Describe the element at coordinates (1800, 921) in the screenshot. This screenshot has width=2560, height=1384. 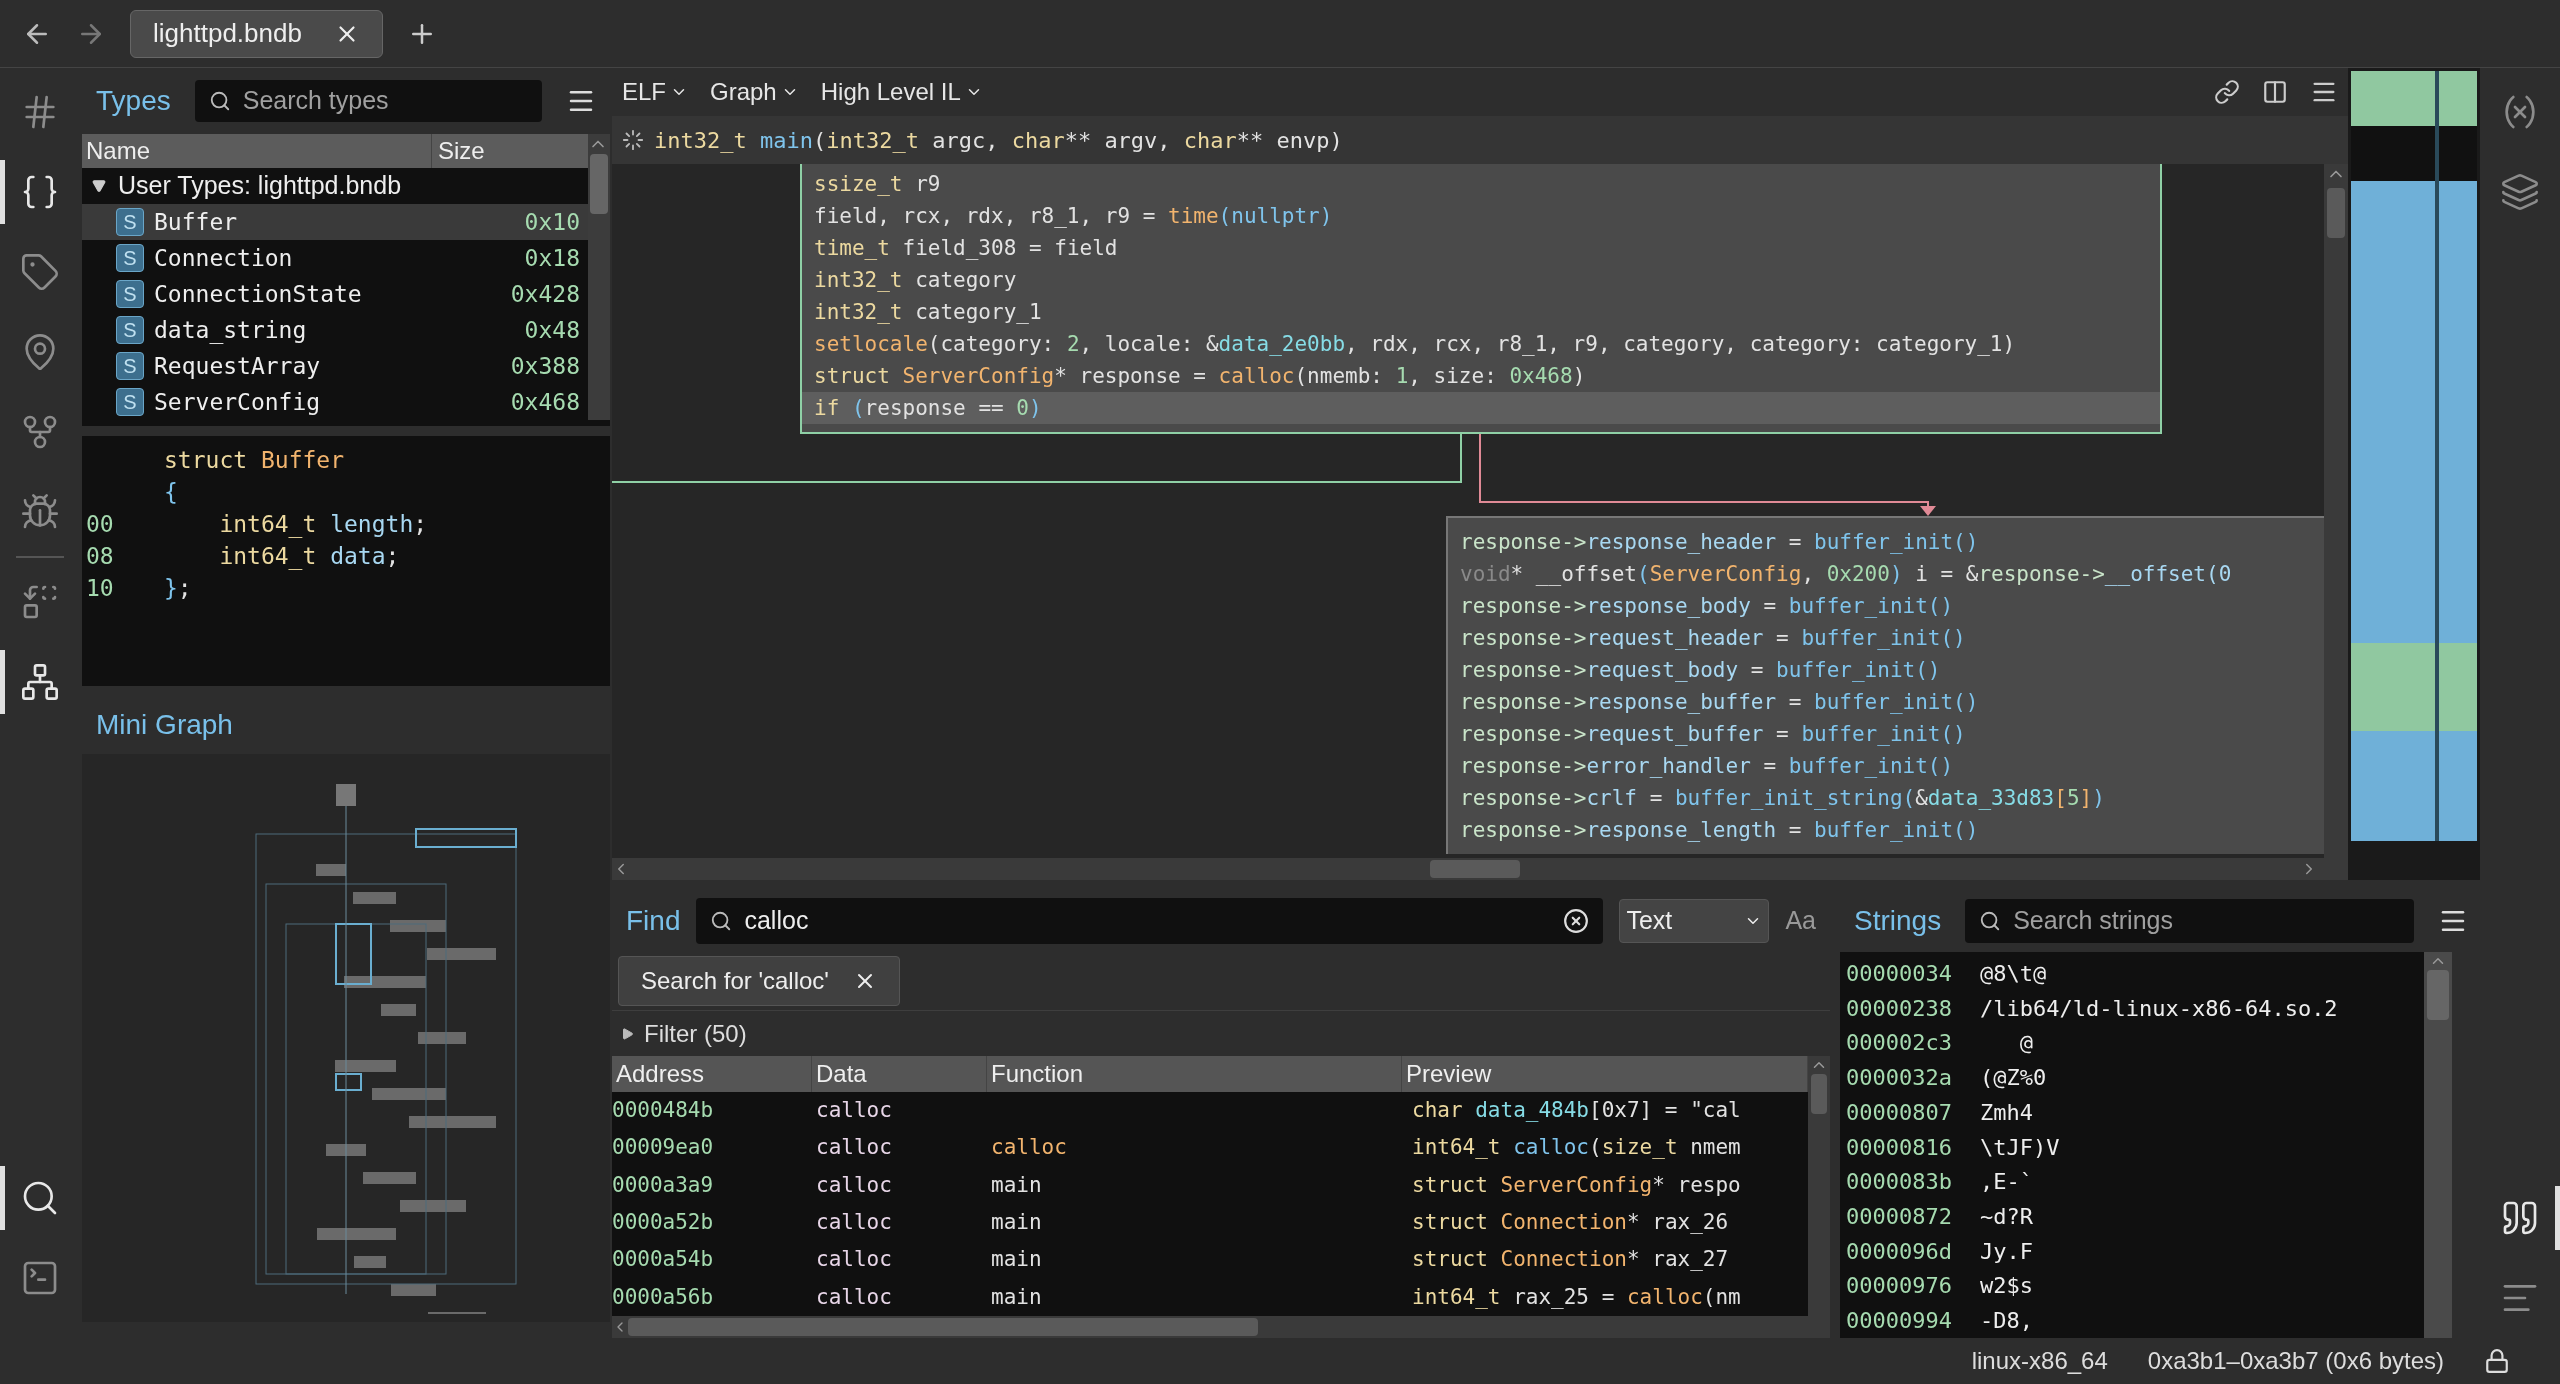
I see `case-toggle: Aa` at that location.